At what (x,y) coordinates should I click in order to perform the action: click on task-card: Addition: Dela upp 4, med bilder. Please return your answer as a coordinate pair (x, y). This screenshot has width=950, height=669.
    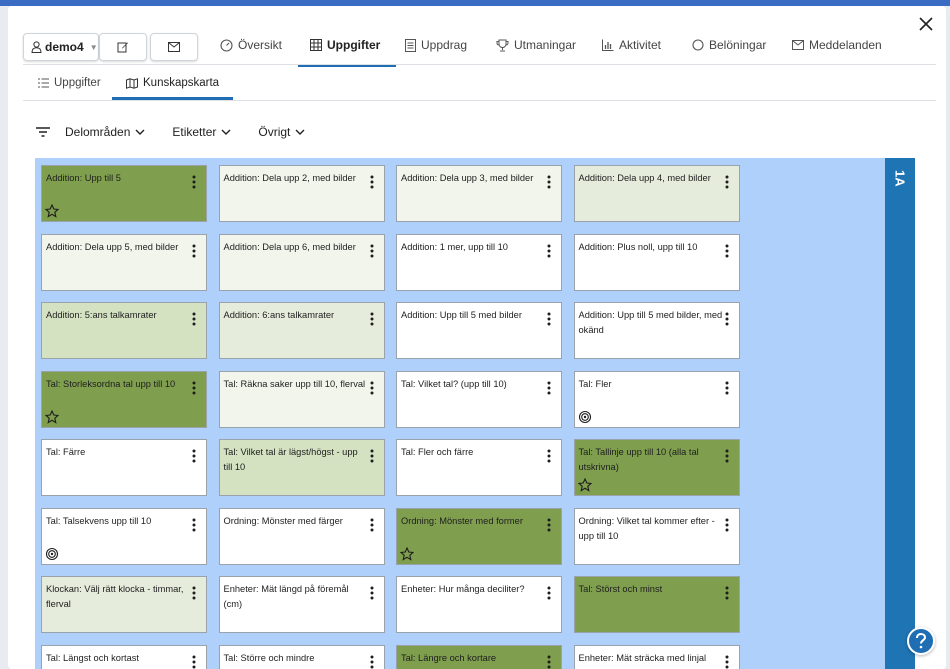
    Looking at the image, I should click on (656, 193).